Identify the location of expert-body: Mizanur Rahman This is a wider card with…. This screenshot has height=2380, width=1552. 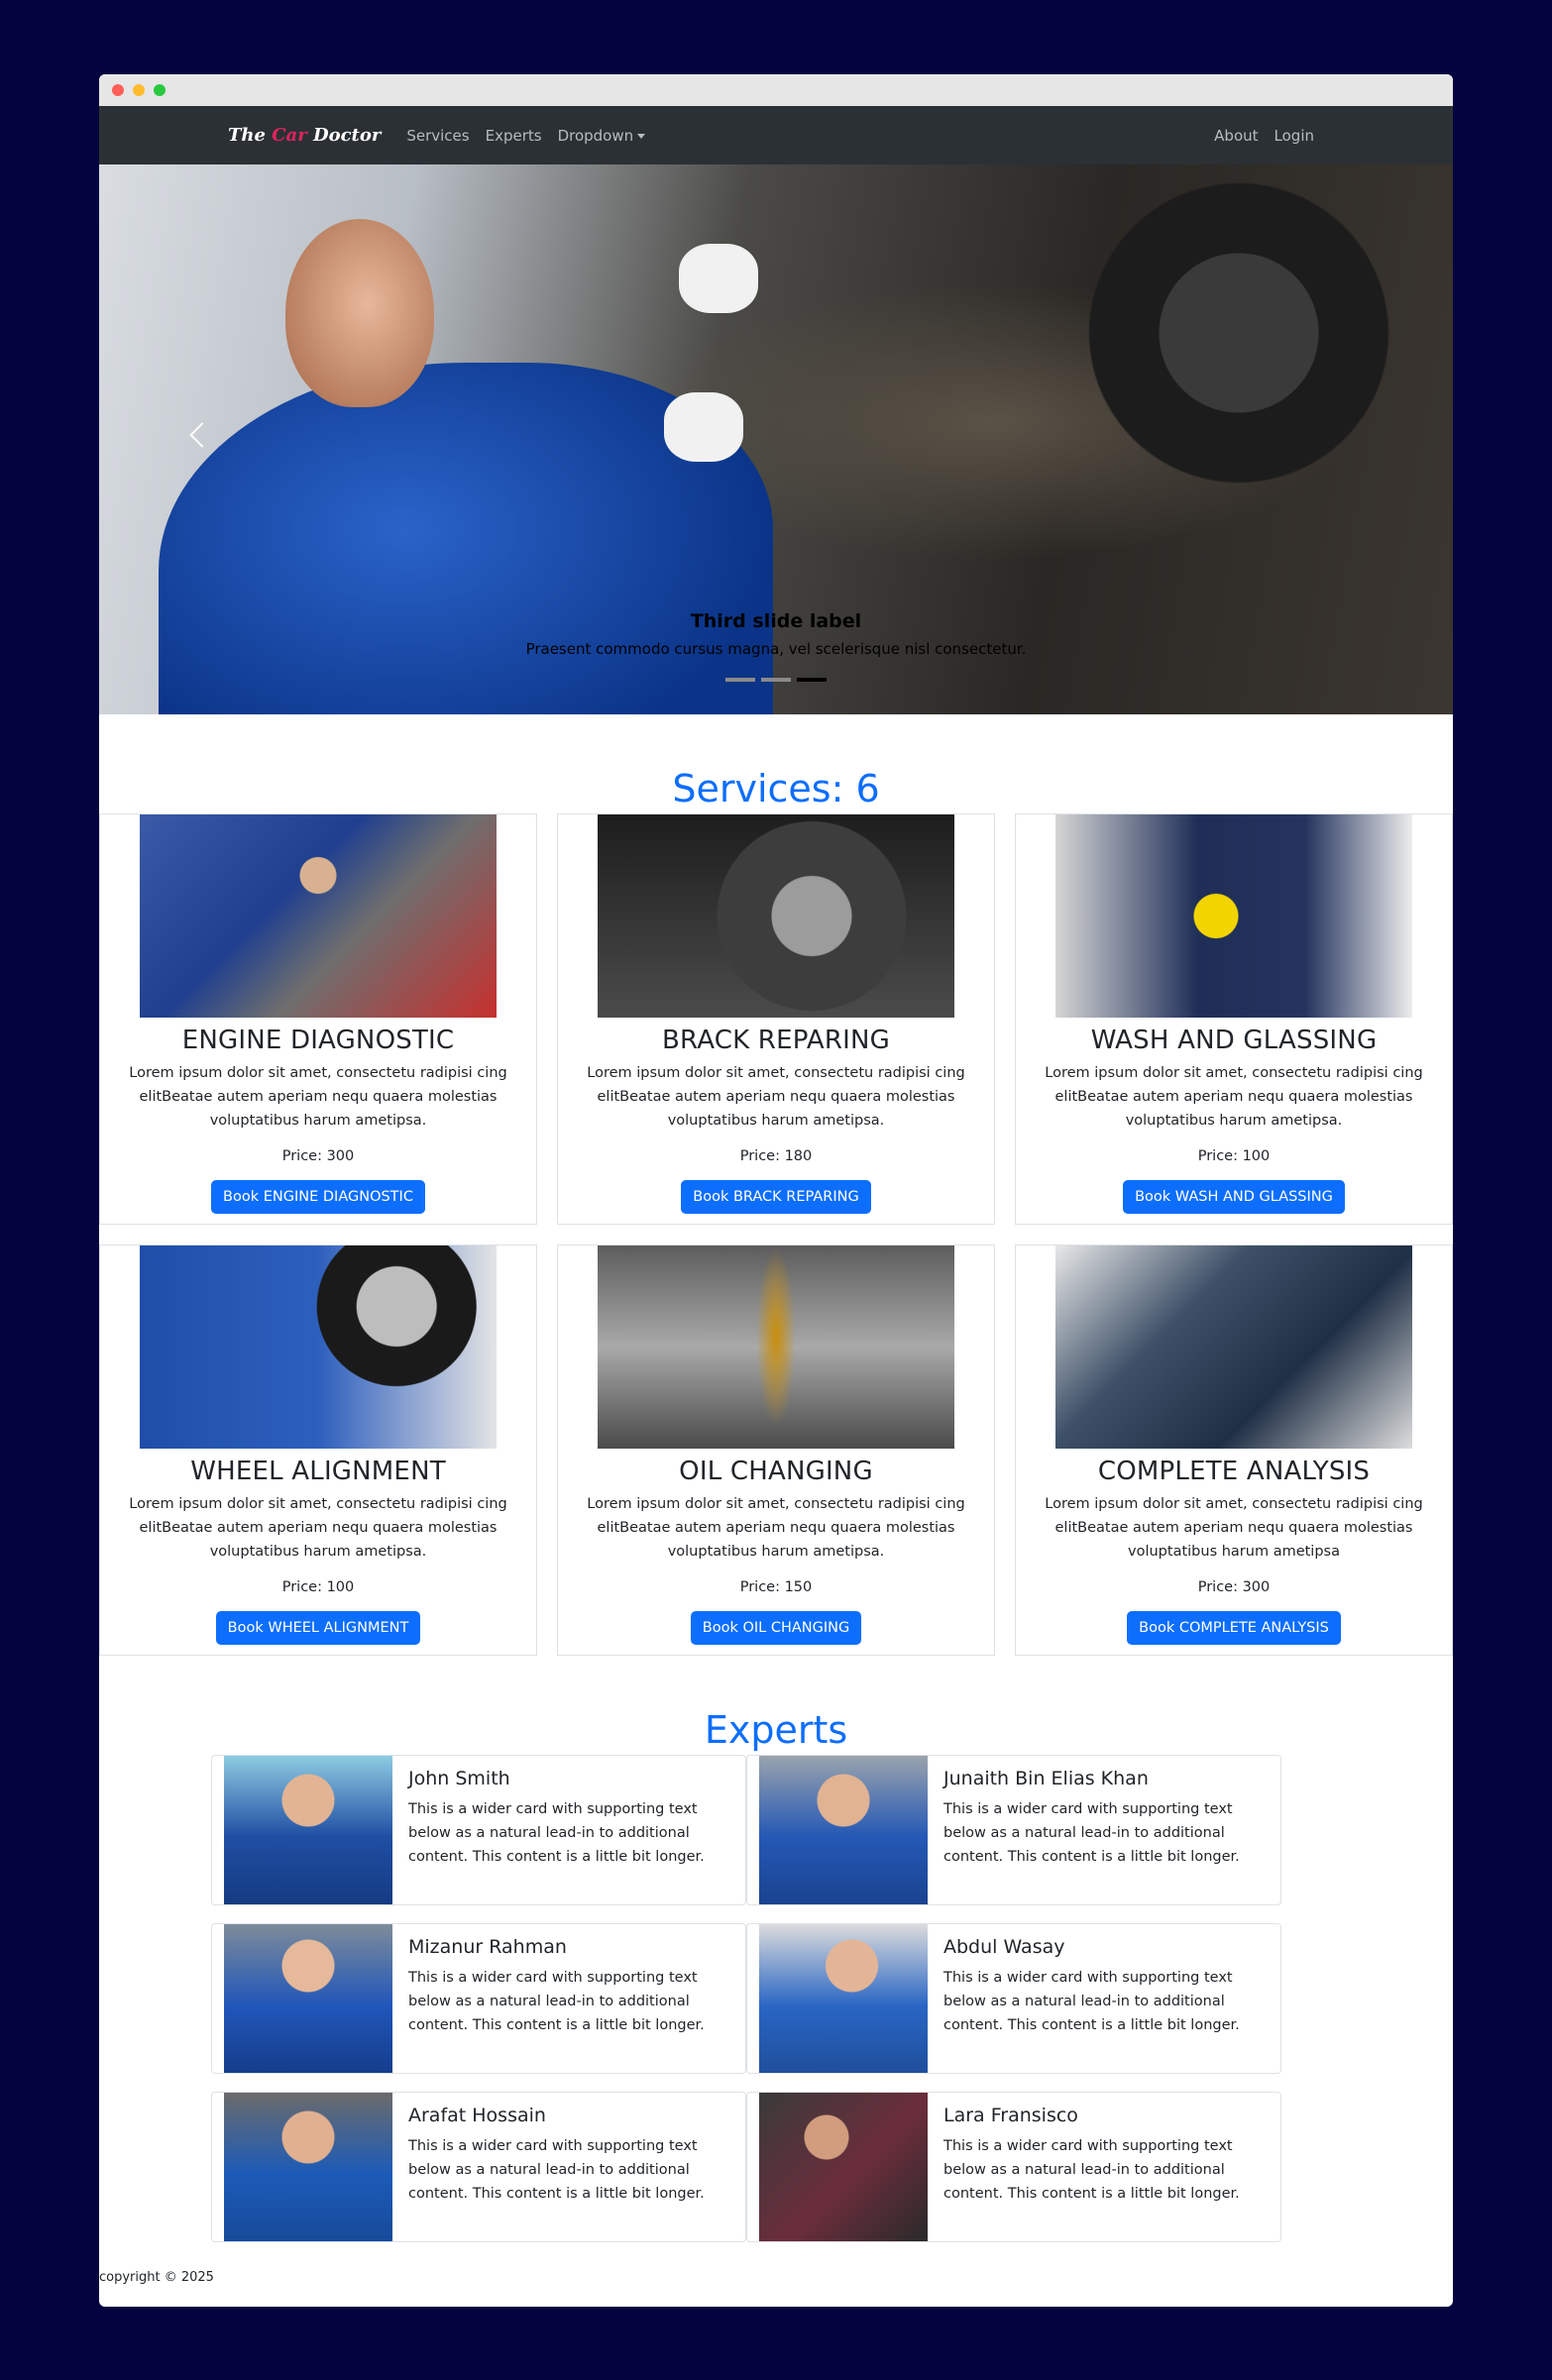
(566, 1998).